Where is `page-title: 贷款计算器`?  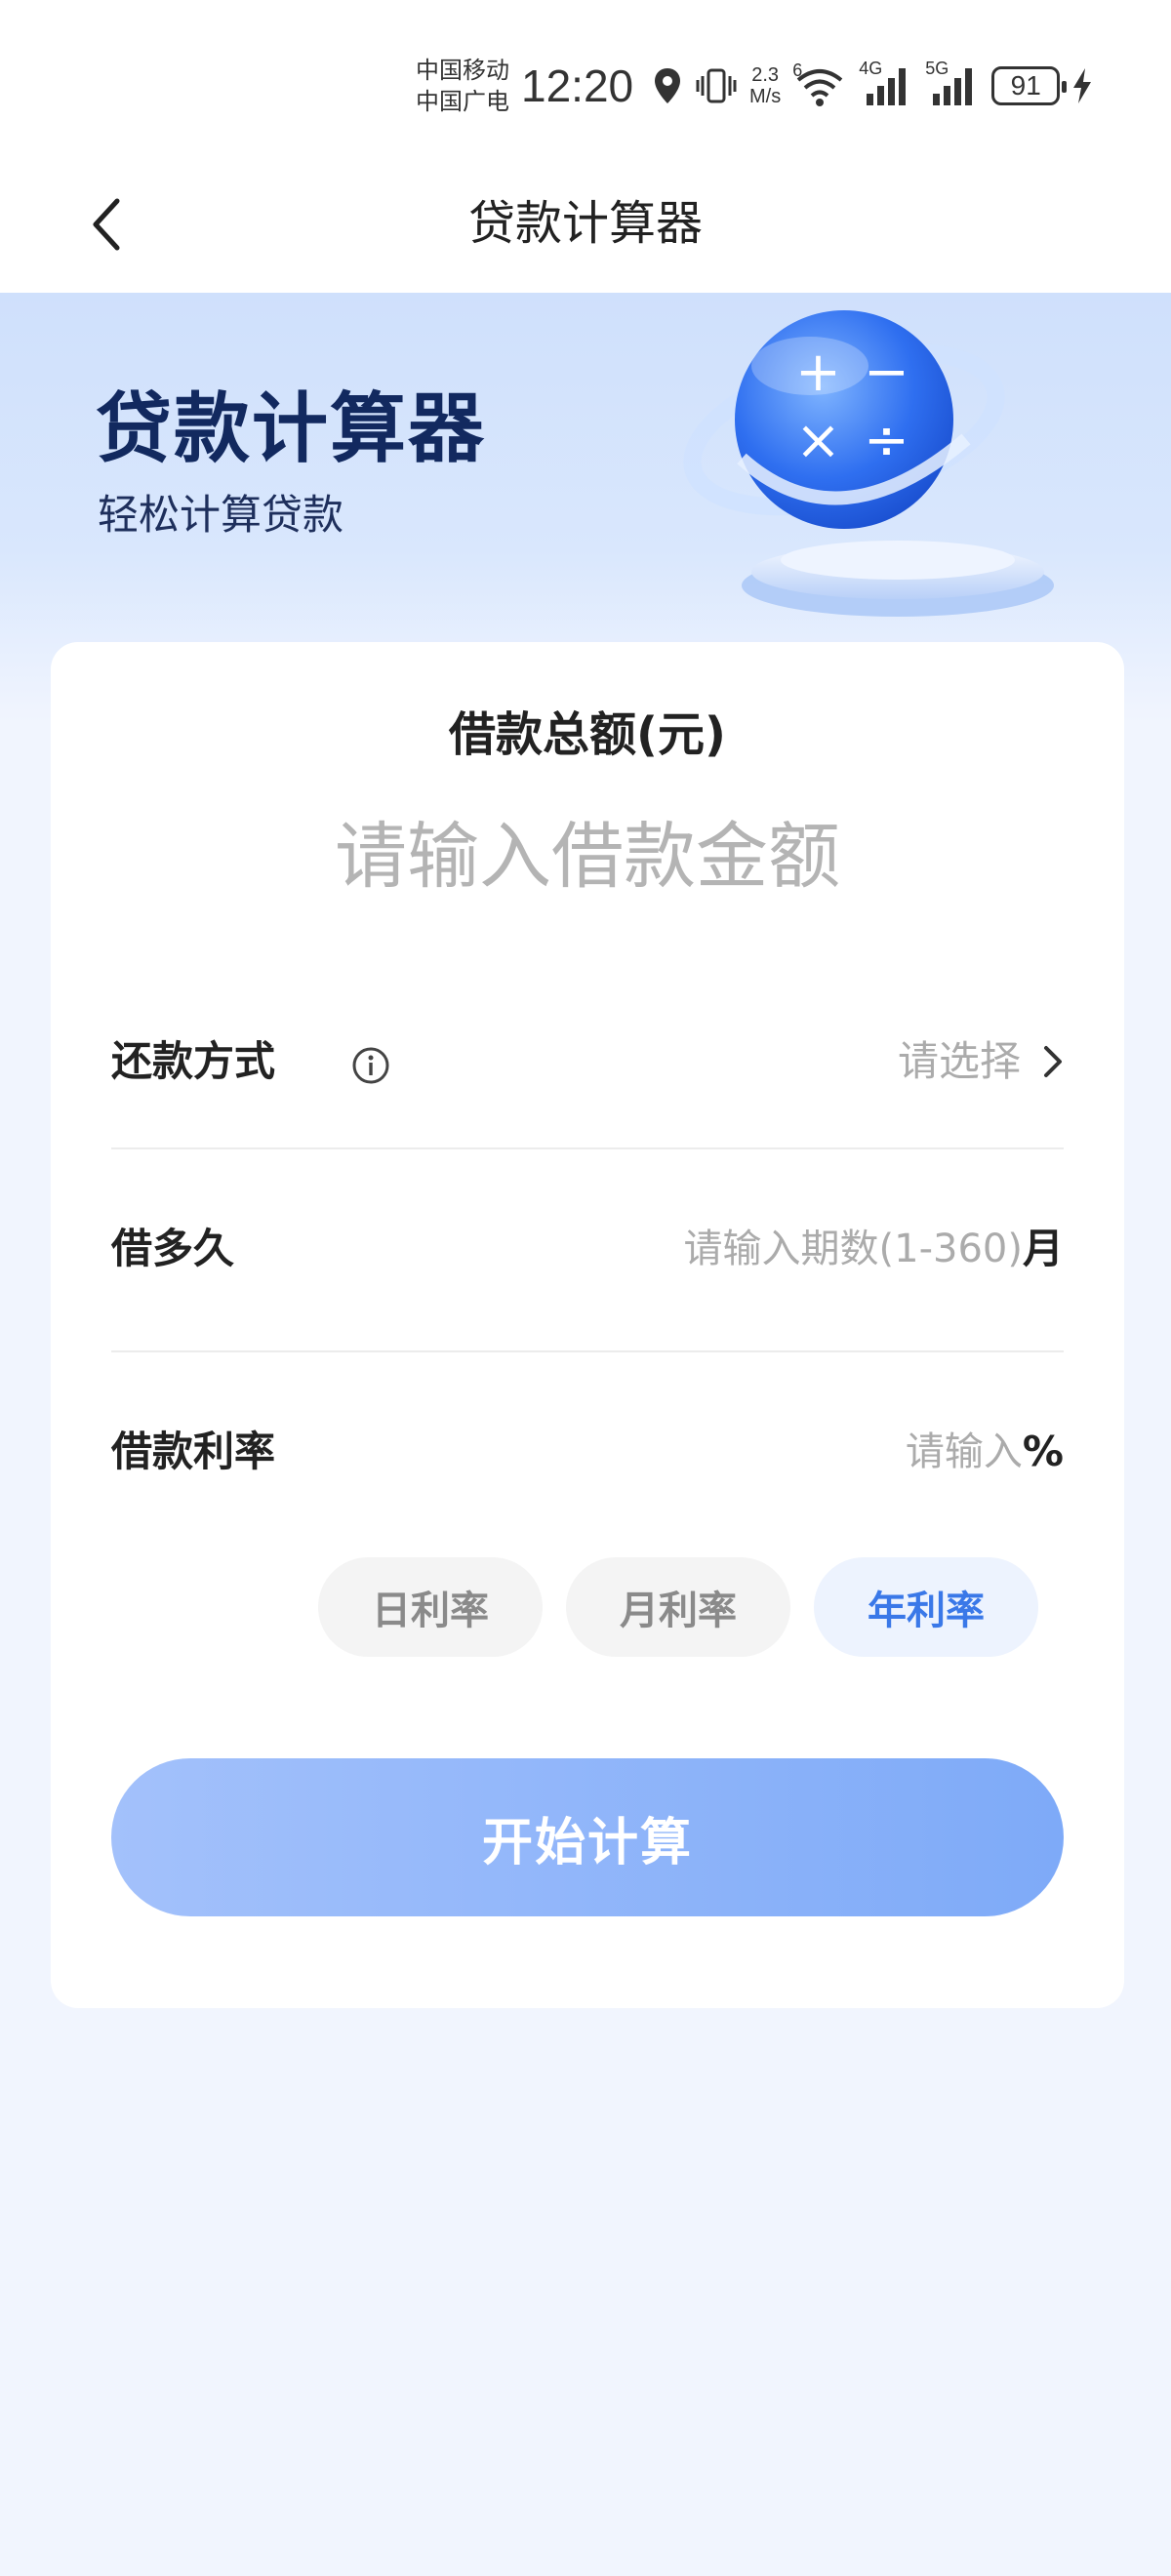
page-title: 贷款计算器 is located at coordinates (585, 223).